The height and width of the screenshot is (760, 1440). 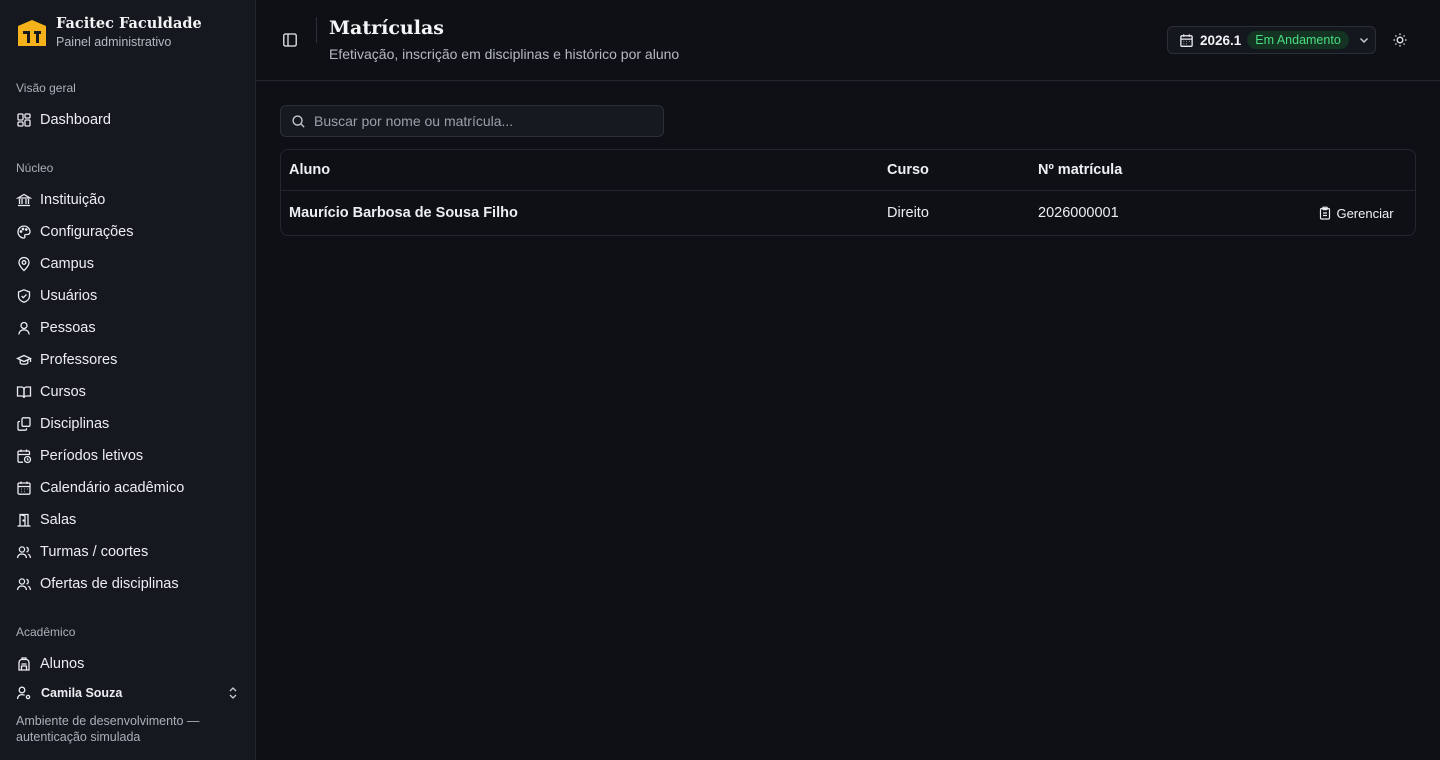 I want to click on panel-left-icon, so click(x=290, y=40).